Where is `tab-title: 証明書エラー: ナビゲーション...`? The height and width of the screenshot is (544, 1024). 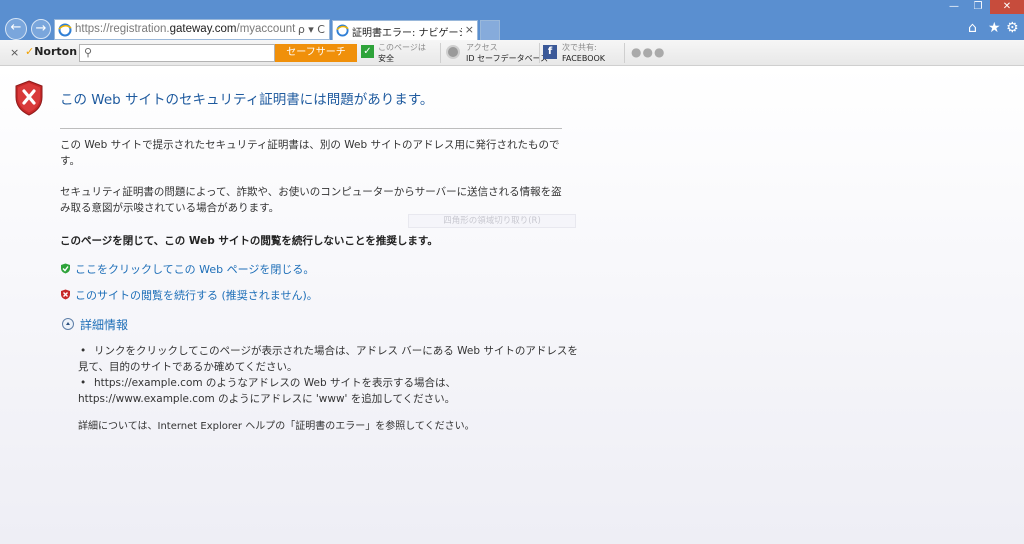
tab-title: 証明書エラー: ナビゲーション... is located at coordinates (407, 33).